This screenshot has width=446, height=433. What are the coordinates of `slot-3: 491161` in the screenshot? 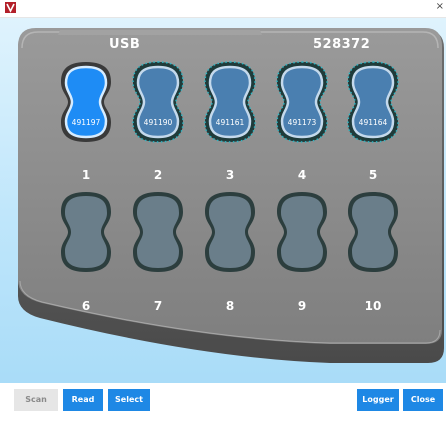 It's located at (230, 102).